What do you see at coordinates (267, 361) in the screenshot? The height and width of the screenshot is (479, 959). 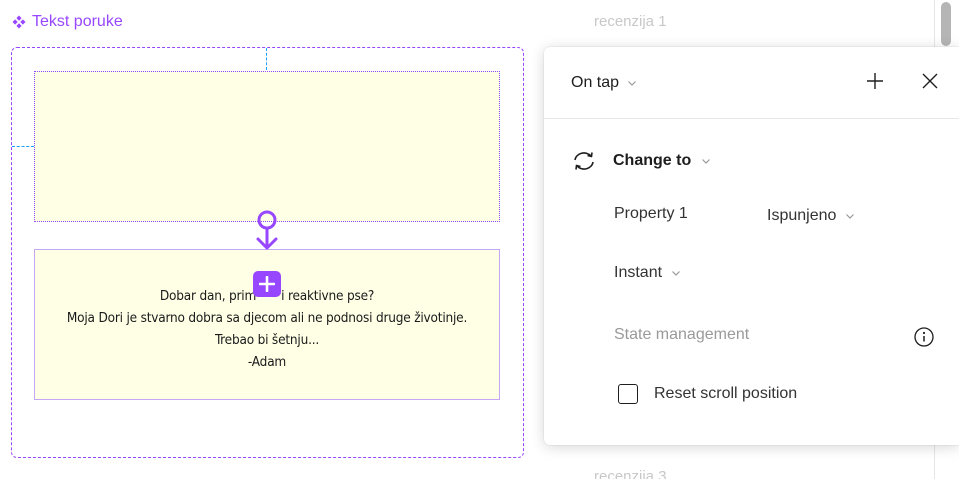 I see `message-line: -Adam` at bounding box center [267, 361].